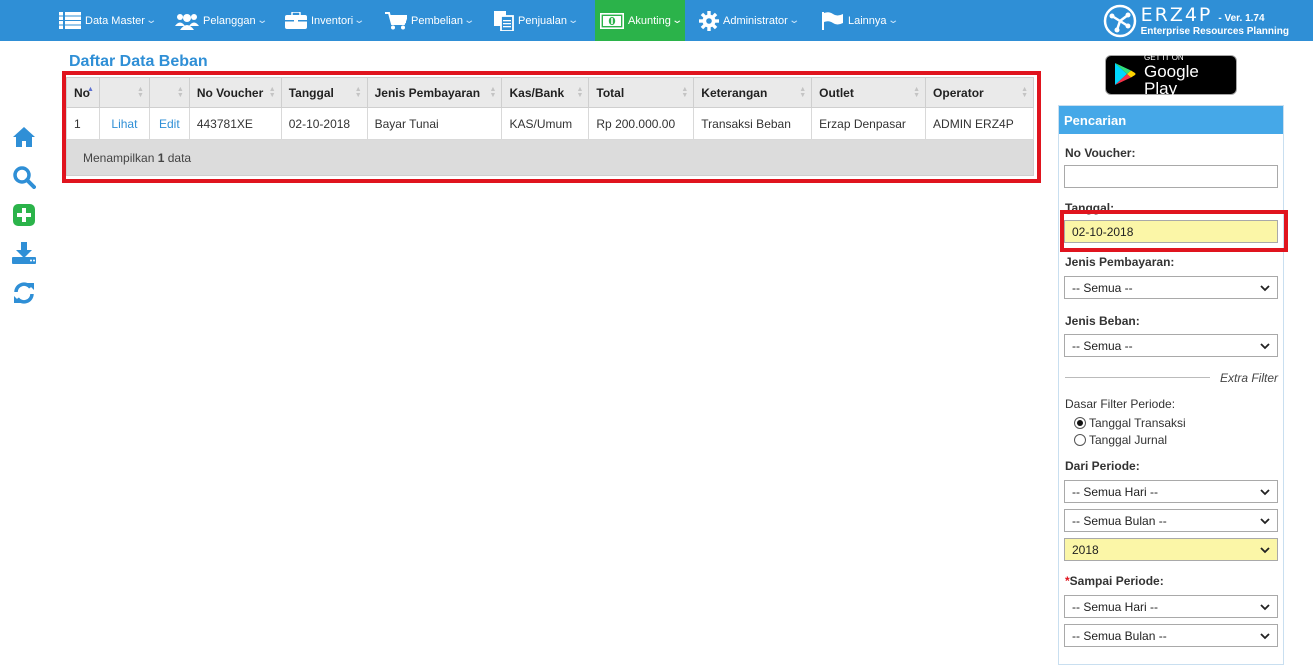 This screenshot has height=665, width=1313. What do you see at coordinates (434, 123) in the screenshot?
I see `cell-jenis-pembayaran: Bayar Tunai` at bounding box center [434, 123].